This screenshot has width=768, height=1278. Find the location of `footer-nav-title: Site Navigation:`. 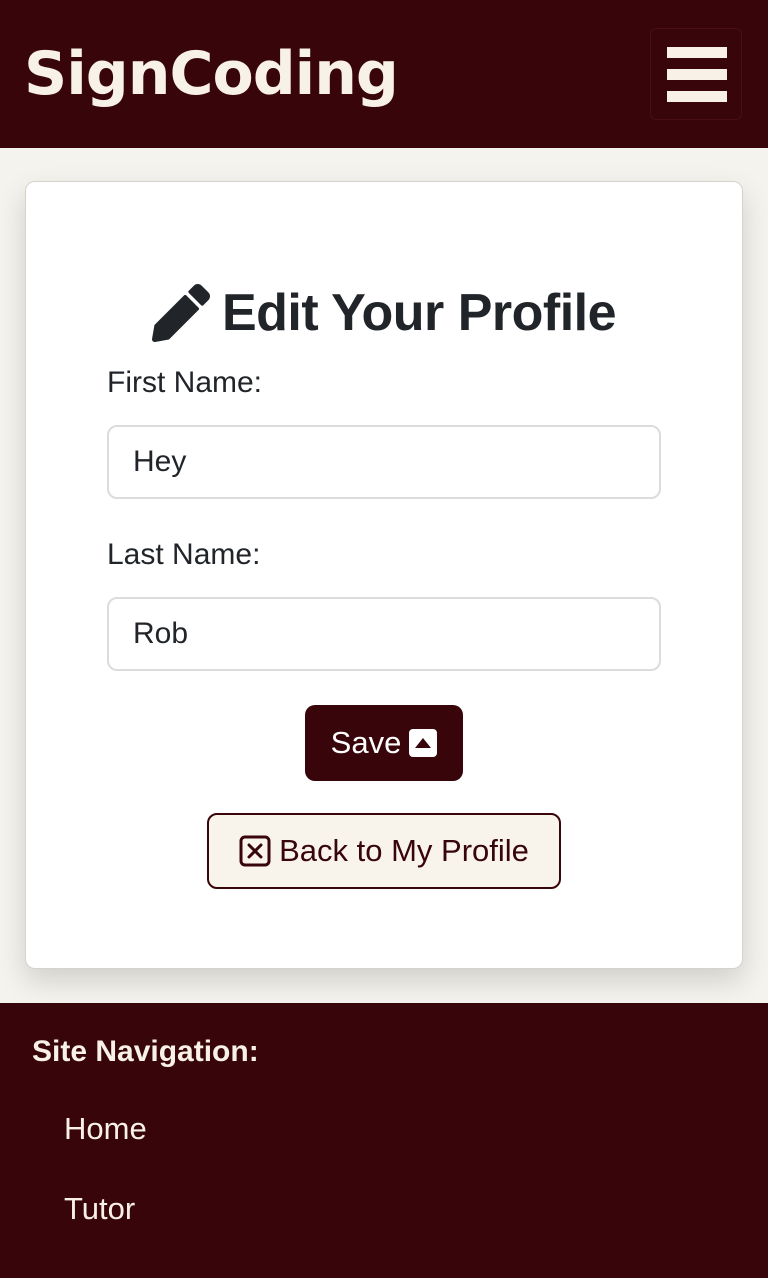

footer-nav-title: Site Navigation: is located at coordinates (145, 1051).